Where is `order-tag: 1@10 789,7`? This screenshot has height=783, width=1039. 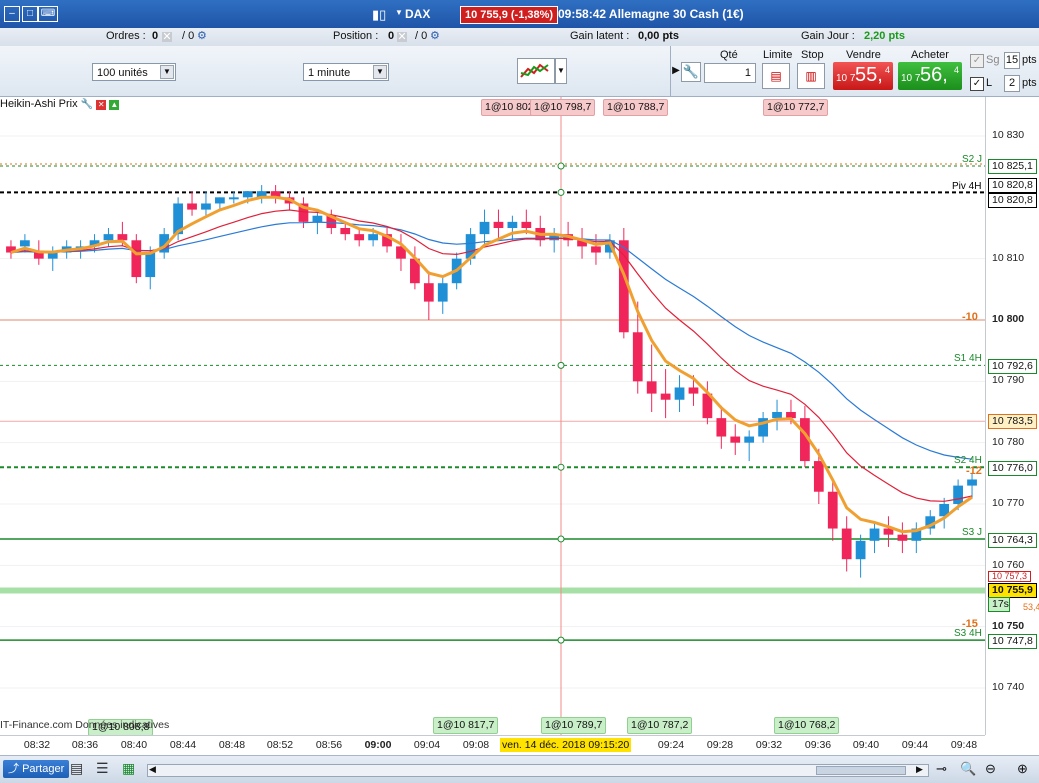 order-tag: 1@10 789,7 is located at coordinates (574, 725).